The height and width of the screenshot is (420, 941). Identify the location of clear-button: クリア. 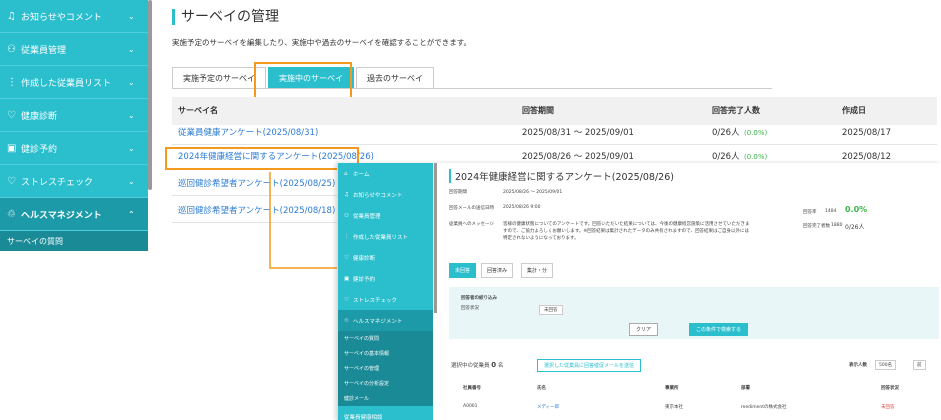
(644, 329).